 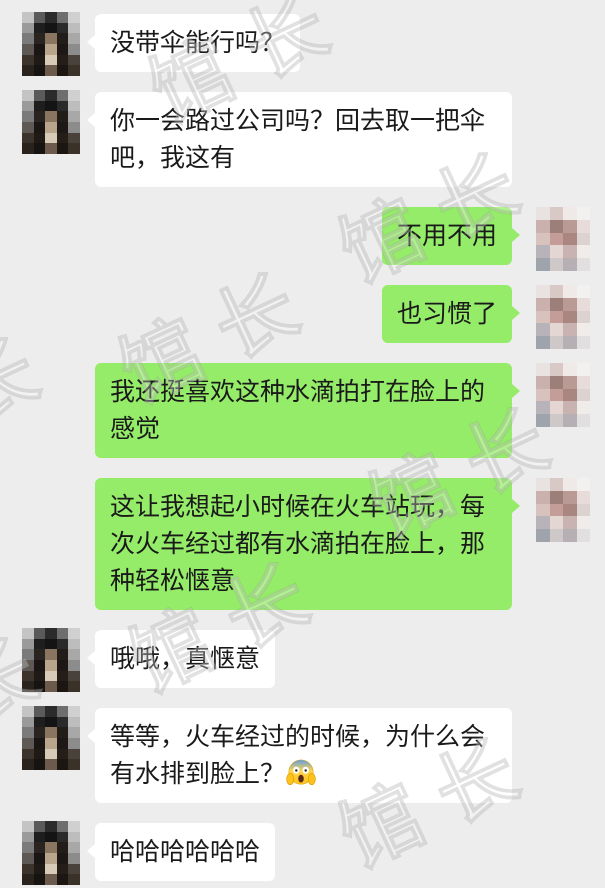 I want to click on message-bubble: 等等，火车经过的时候，为什么会有水排到脸上？, so click(x=299, y=755).